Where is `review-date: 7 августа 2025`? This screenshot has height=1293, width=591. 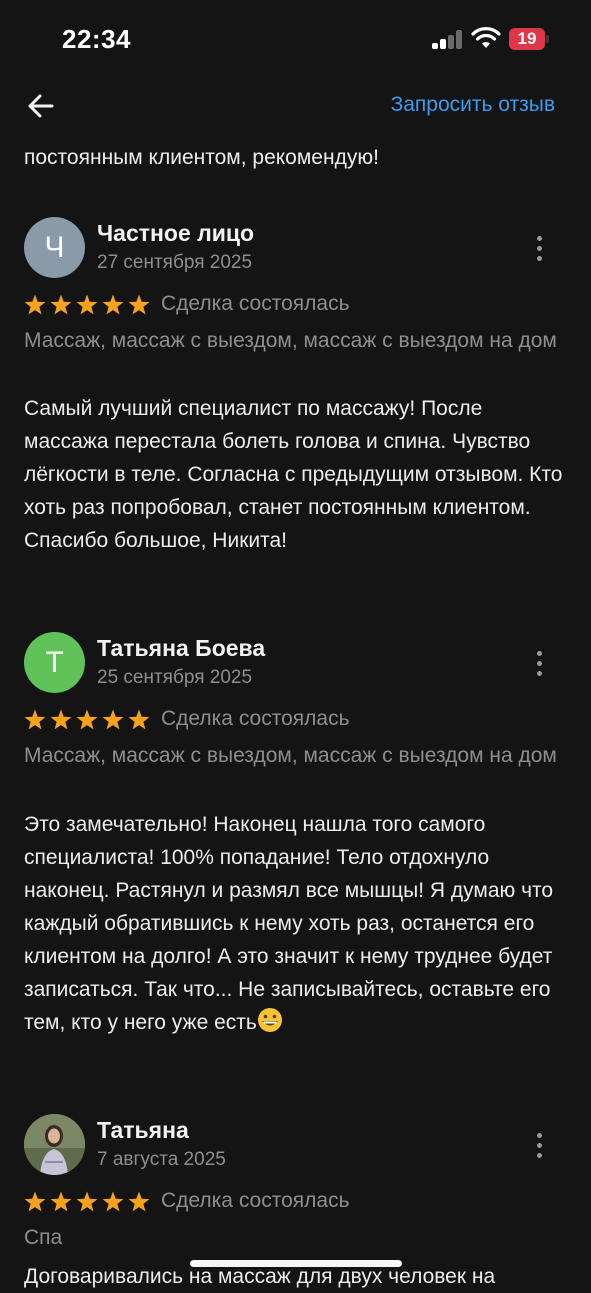
review-date: 7 августа 2025 is located at coordinates (161, 1159).